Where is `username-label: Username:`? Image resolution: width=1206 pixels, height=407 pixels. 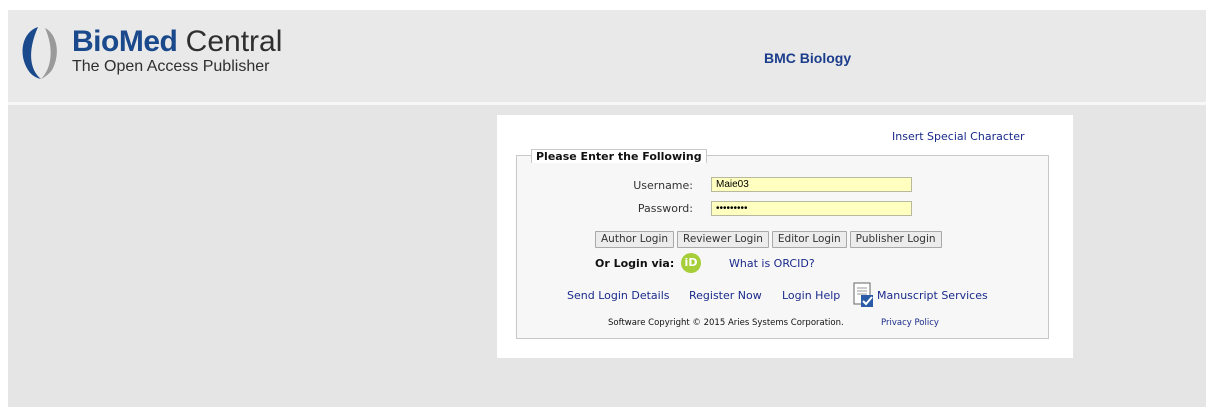 username-label: Username: is located at coordinates (663, 185).